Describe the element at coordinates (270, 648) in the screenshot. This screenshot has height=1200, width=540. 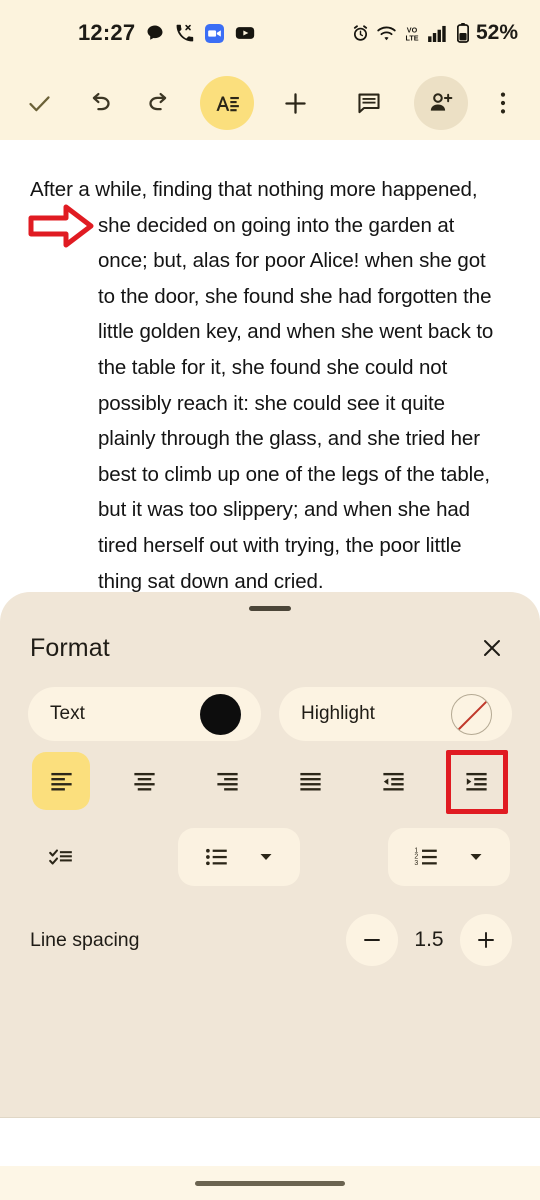
I see `sheet-header: Format` at that location.